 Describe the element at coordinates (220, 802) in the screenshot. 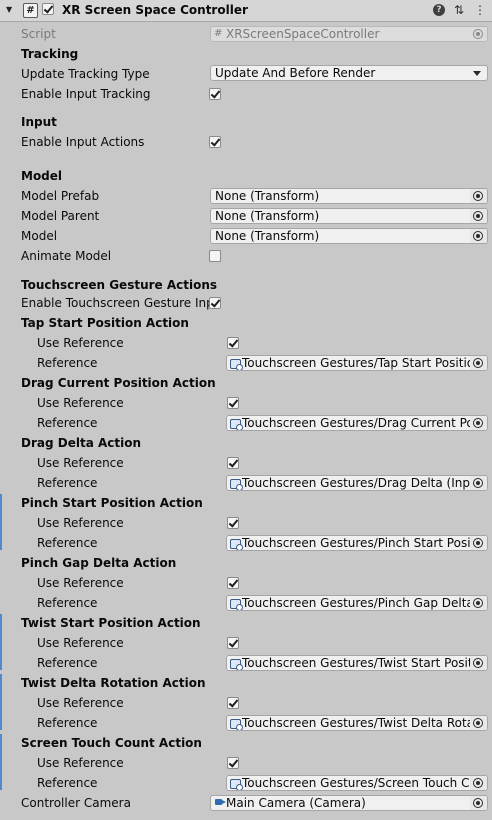

I see `camera-icon` at that location.